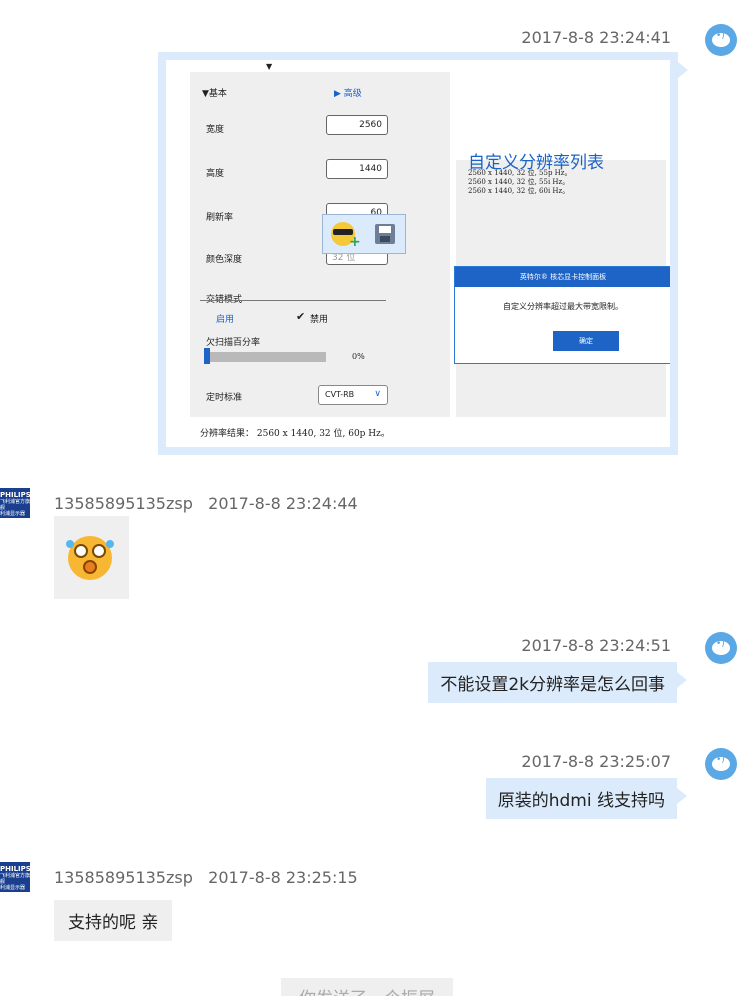 Image resolution: width=751 pixels, height=996 pixels. I want to click on text-message-bubble: 原装的hdmi 线支持吗, so click(586, 798).